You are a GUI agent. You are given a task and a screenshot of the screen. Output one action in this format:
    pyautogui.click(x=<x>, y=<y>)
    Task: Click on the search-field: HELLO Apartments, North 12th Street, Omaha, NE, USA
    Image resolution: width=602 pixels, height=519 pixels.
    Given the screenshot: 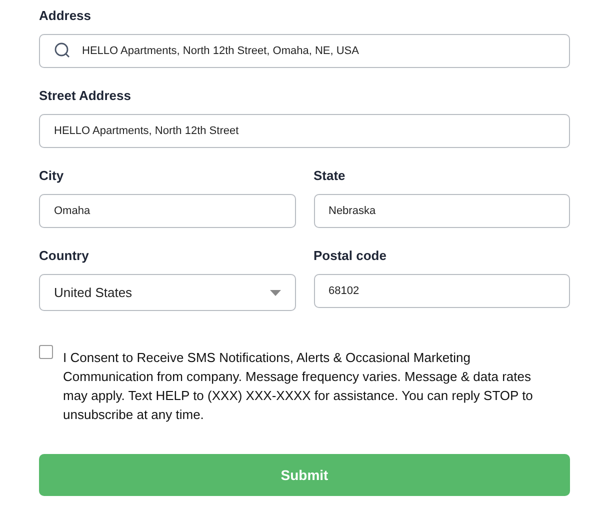 What is the action you would take?
    pyautogui.click(x=304, y=51)
    